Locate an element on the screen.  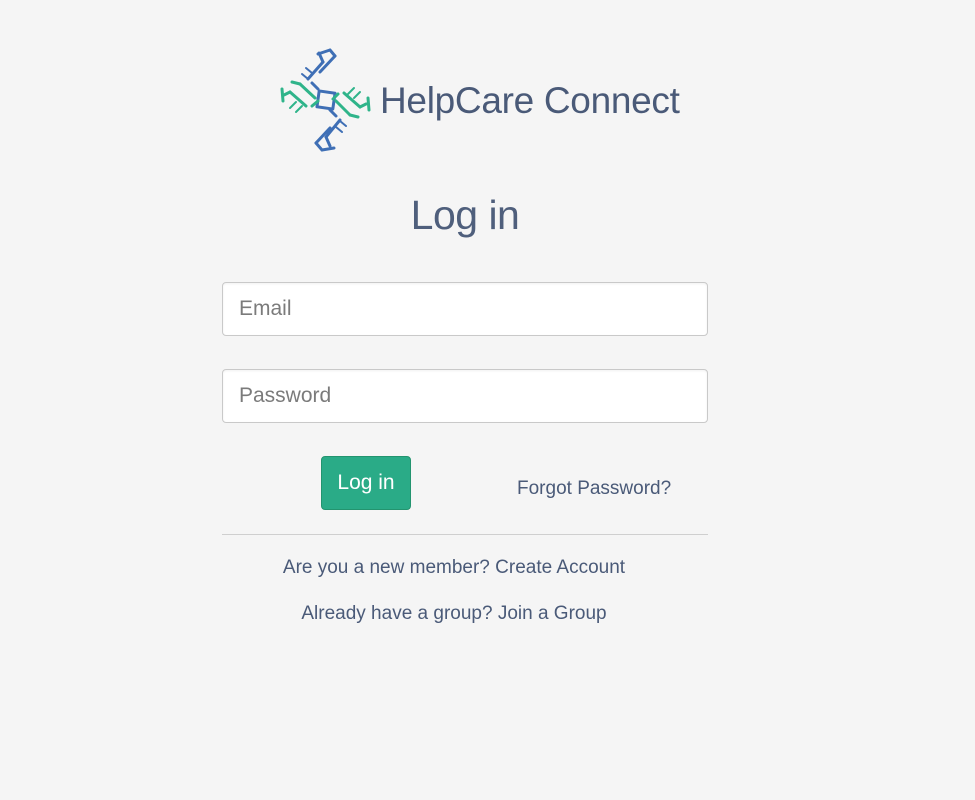
password-input is located at coordinates (465, 396).